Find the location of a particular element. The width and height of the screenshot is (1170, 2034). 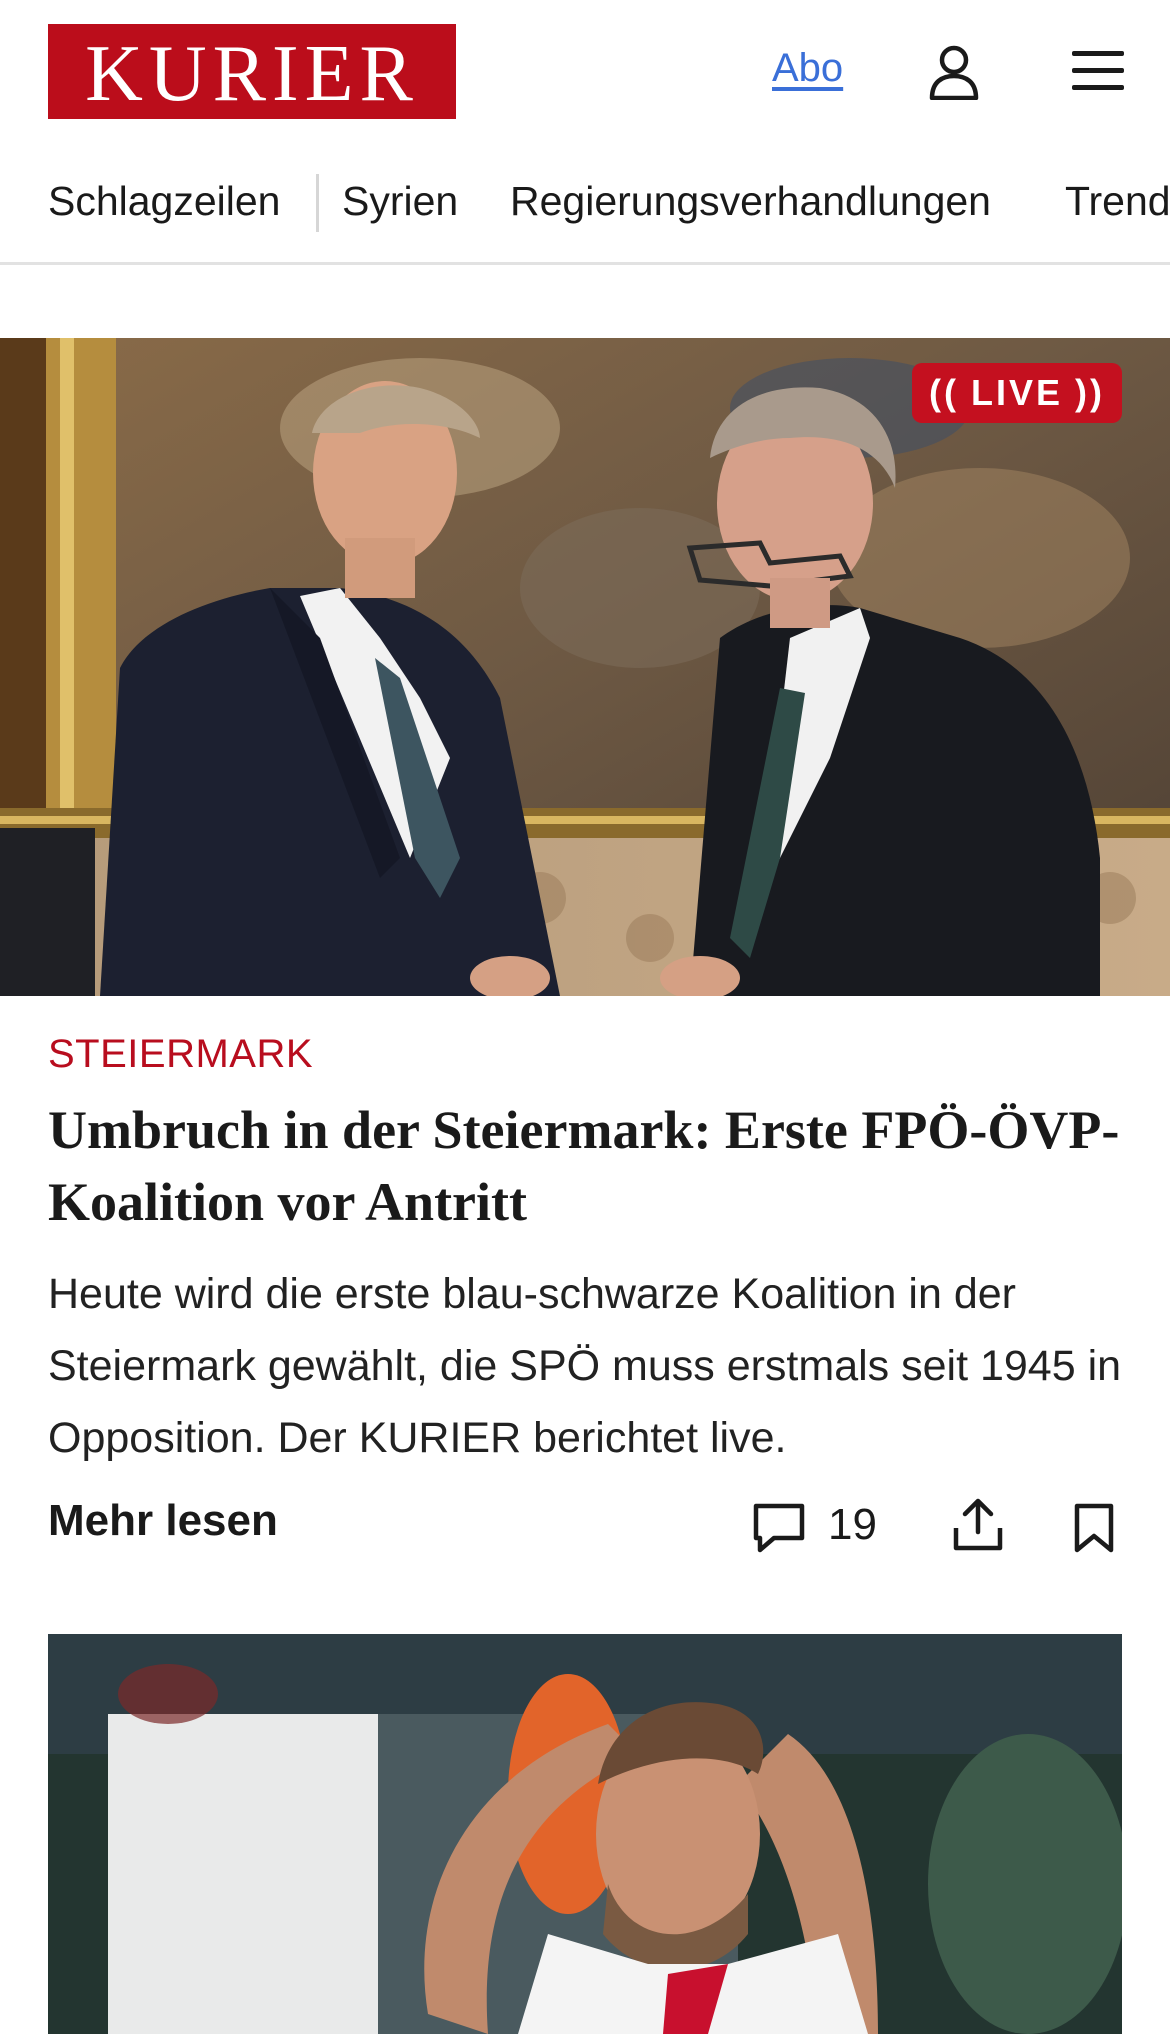

logo-text: KURIER is located at coordinates (252, 73).